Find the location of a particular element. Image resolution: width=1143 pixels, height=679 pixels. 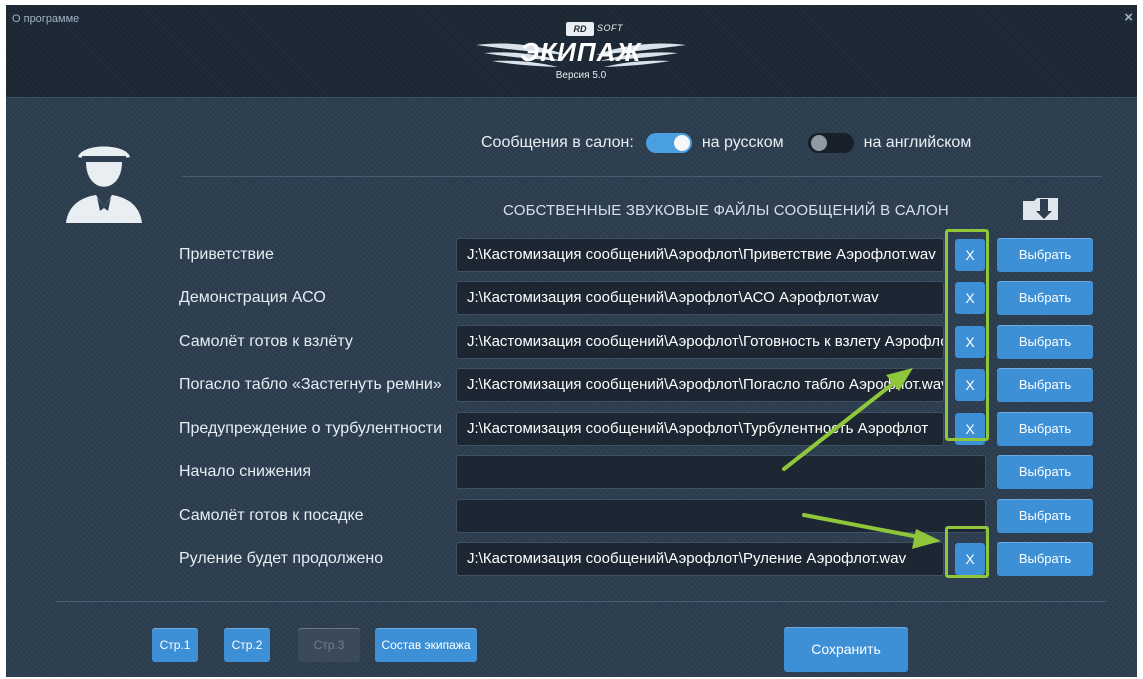

about-link: О программе is located at coordinates (45, 19).